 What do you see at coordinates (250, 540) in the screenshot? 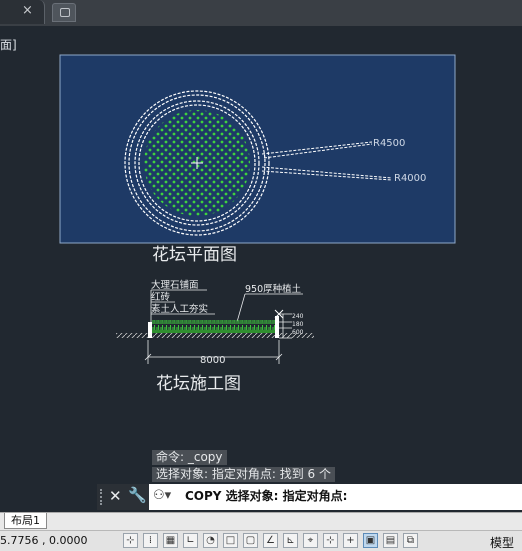
I see `3dosnap-icon: ▢` at bounding box center [250, 540].